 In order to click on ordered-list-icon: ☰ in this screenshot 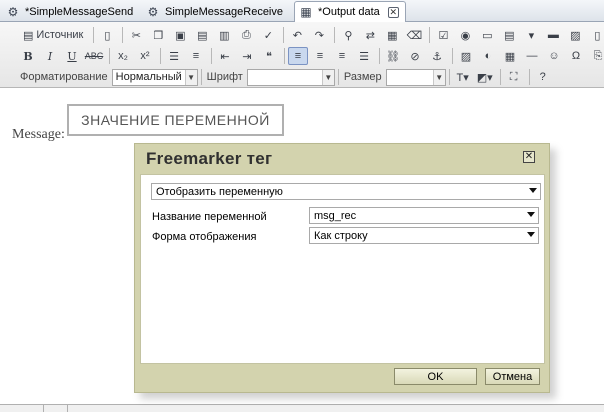, I will do `click(174, 56)`.